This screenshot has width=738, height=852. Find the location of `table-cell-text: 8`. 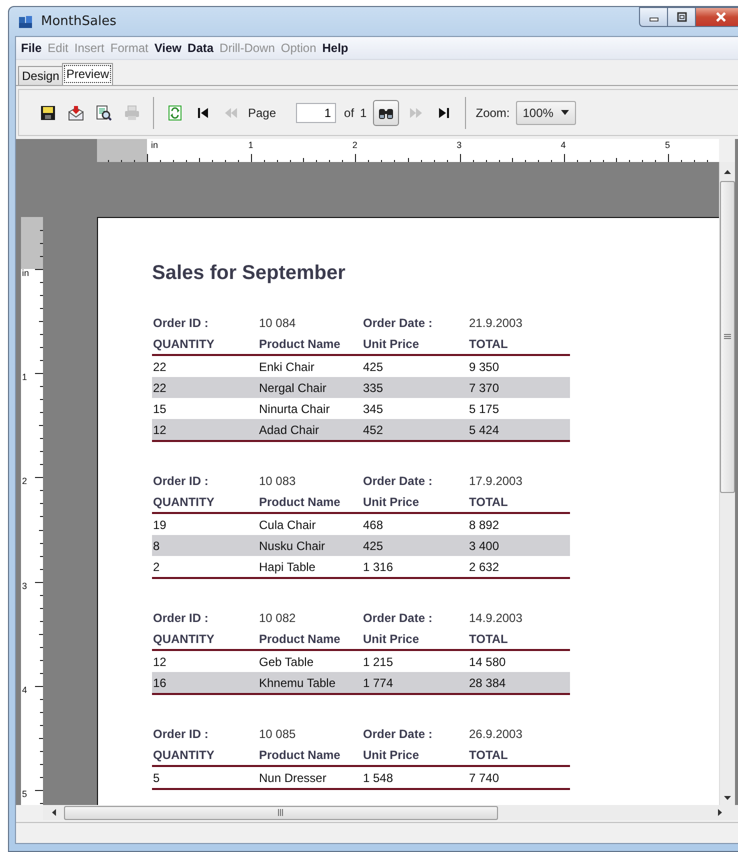

table-cell-text: 8 is located at coordinates (156, 545).